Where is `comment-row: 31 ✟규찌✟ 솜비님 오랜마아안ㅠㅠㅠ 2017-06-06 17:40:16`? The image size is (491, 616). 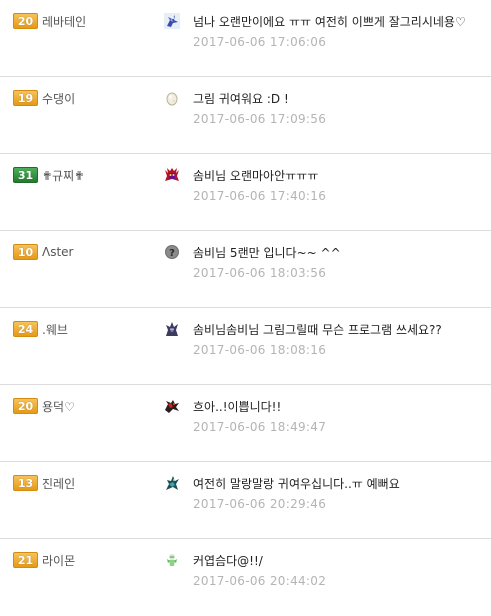
comment-row: 31 ✟규찌✟ 솜비님 오랜마아안ㅠㅠㅠ 2017-06-06 17:40:16 is located at coordinates (245, 192).